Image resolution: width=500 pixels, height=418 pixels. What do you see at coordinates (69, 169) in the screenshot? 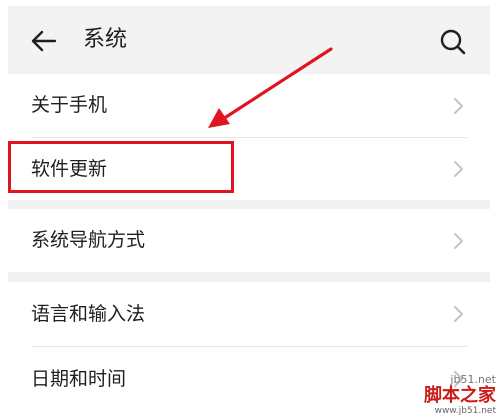
I see `settings-item-label: 软件更新` at bounding box center [69, 169].